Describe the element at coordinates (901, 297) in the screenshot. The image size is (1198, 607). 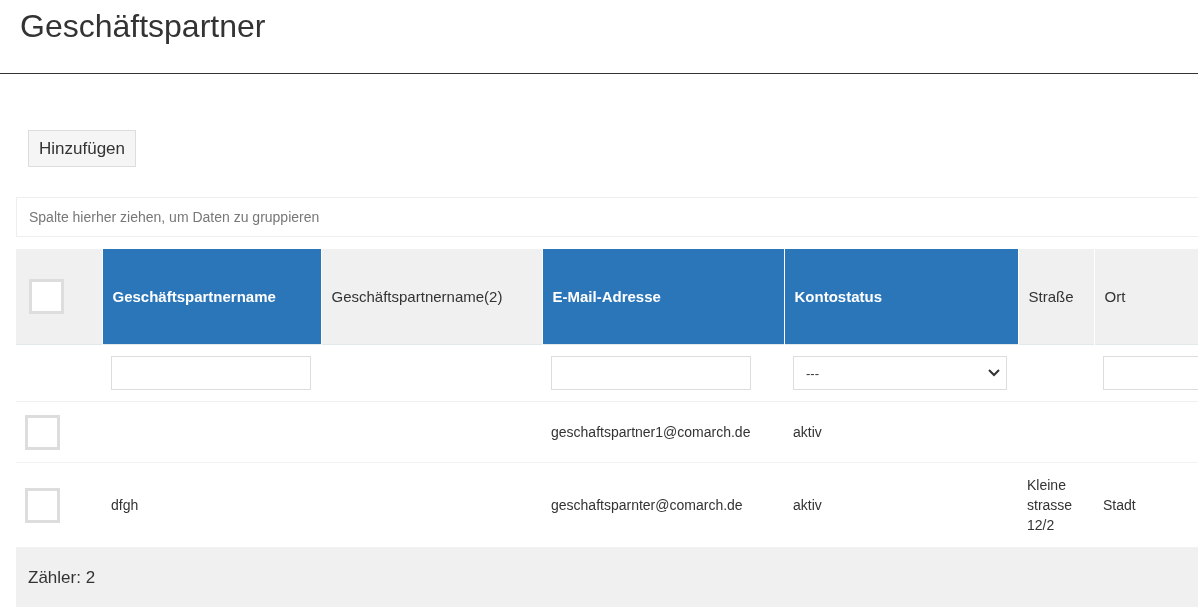
I see `column-header: Kontostatus` at that location.